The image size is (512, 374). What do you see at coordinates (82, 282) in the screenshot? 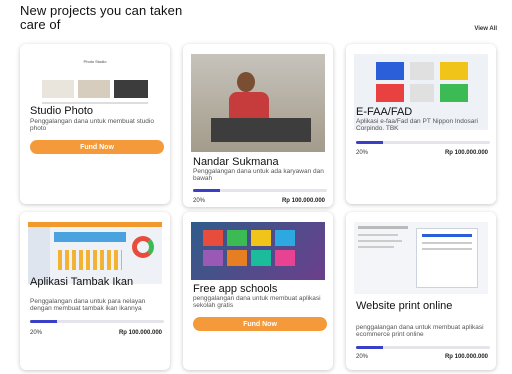
I see `card-title: Aplikasi Tambak Ikan` at bounding box center [82, 282].